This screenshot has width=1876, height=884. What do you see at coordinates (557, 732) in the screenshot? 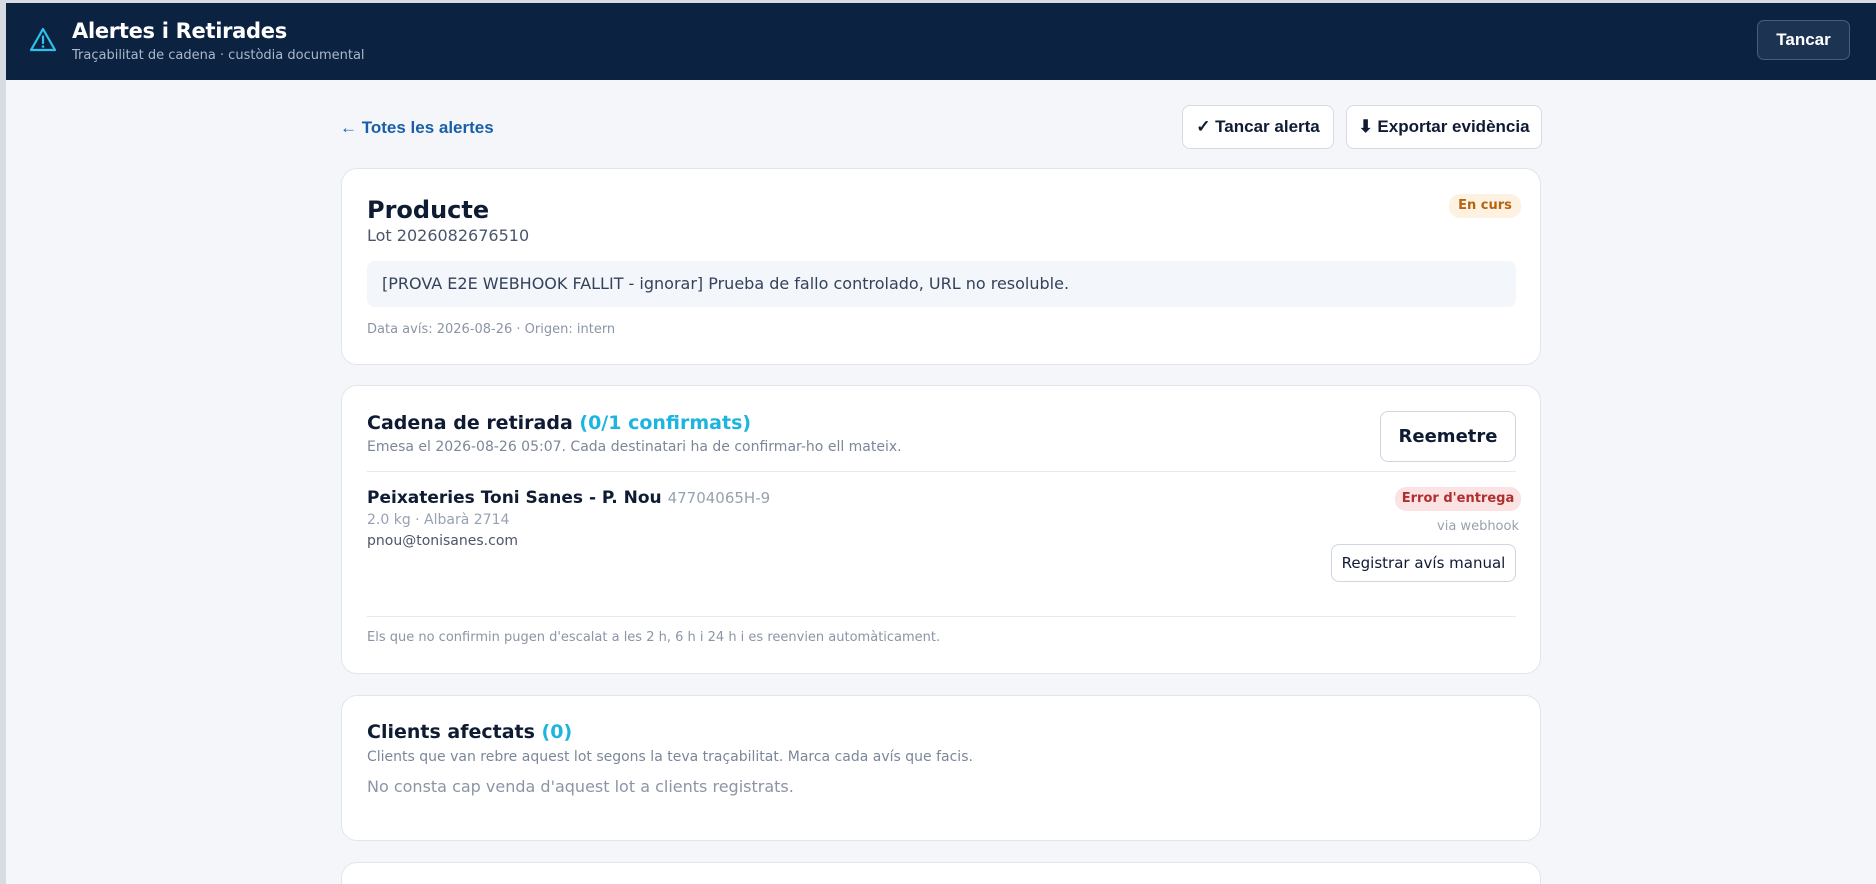
I see `clients-count: (0)` at bounding box center [557, 732].